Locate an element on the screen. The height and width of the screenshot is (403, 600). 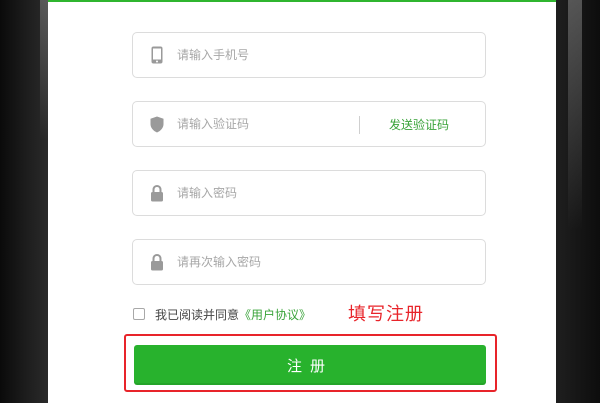
shield-icon is located at coordinates (157, 124).